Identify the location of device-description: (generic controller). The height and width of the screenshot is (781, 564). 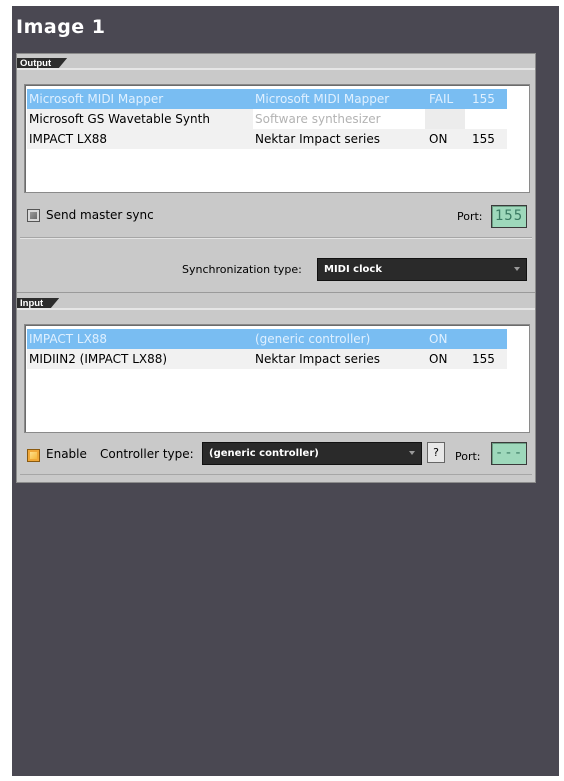
(313, 339).